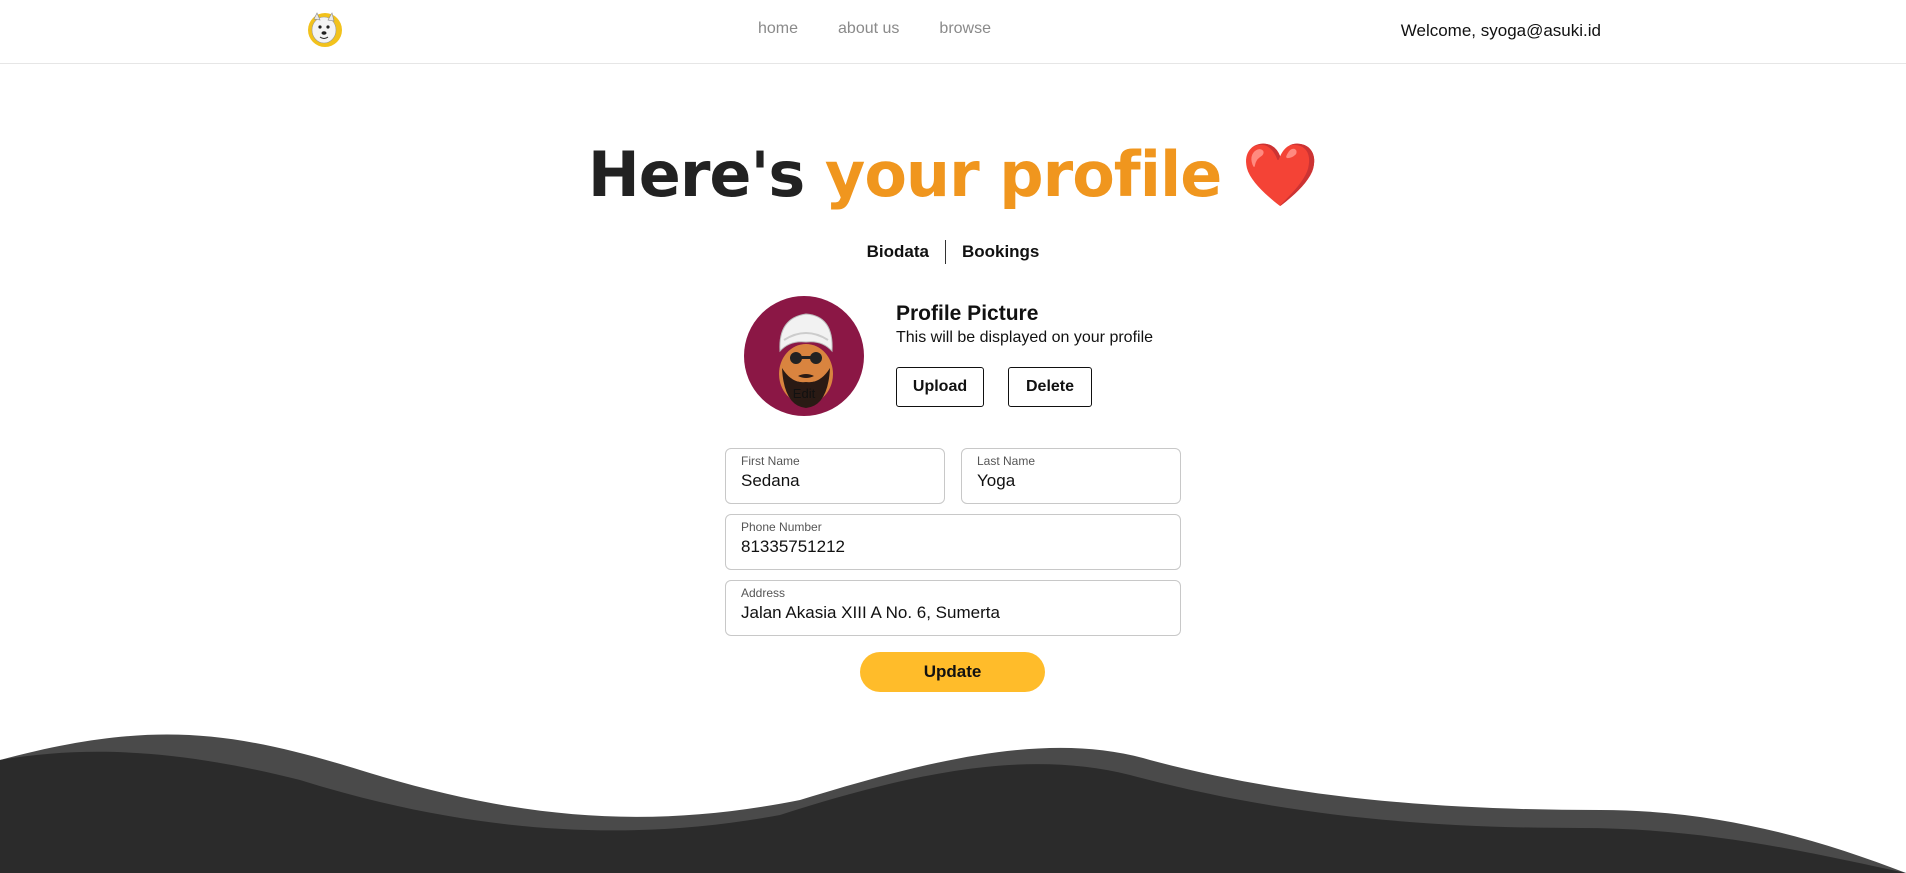 The image size is (1906, 873). I want to click on last-name-field: Last Name, so click(1071, 476).